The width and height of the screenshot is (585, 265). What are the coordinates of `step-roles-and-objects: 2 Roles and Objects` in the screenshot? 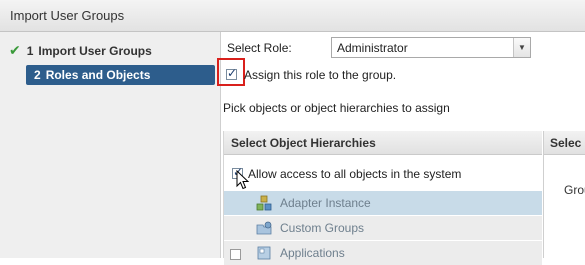 It's located at (120, 75).